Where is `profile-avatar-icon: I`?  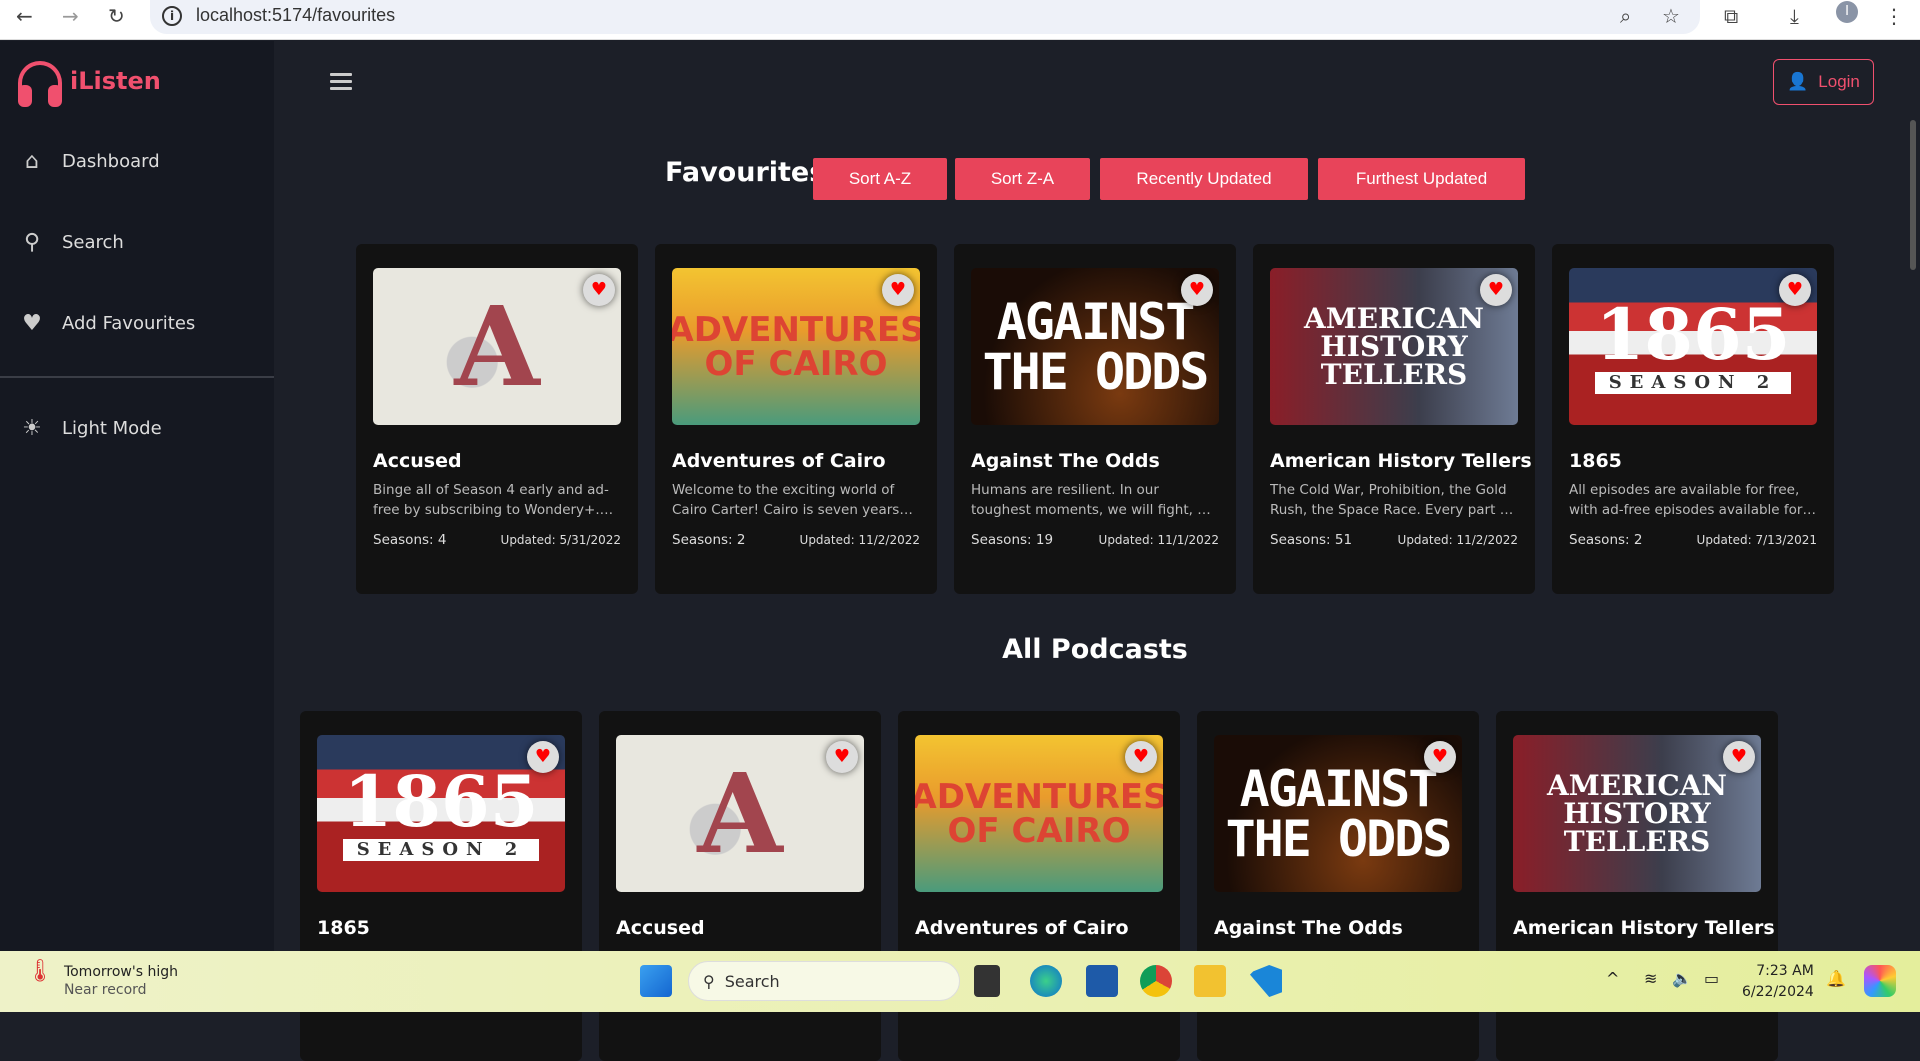
profile-avatar-icon: I is located at coordinates (1847, 12).